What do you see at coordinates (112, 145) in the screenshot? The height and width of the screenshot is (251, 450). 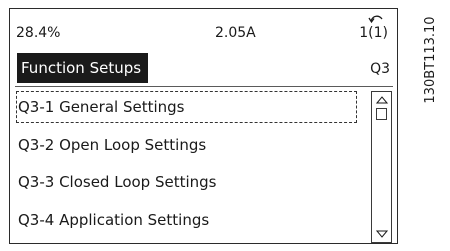 I see `menu-item-open-loop-settings: Q3-2 Open Loop Settings` at bounding box center [112, 145].